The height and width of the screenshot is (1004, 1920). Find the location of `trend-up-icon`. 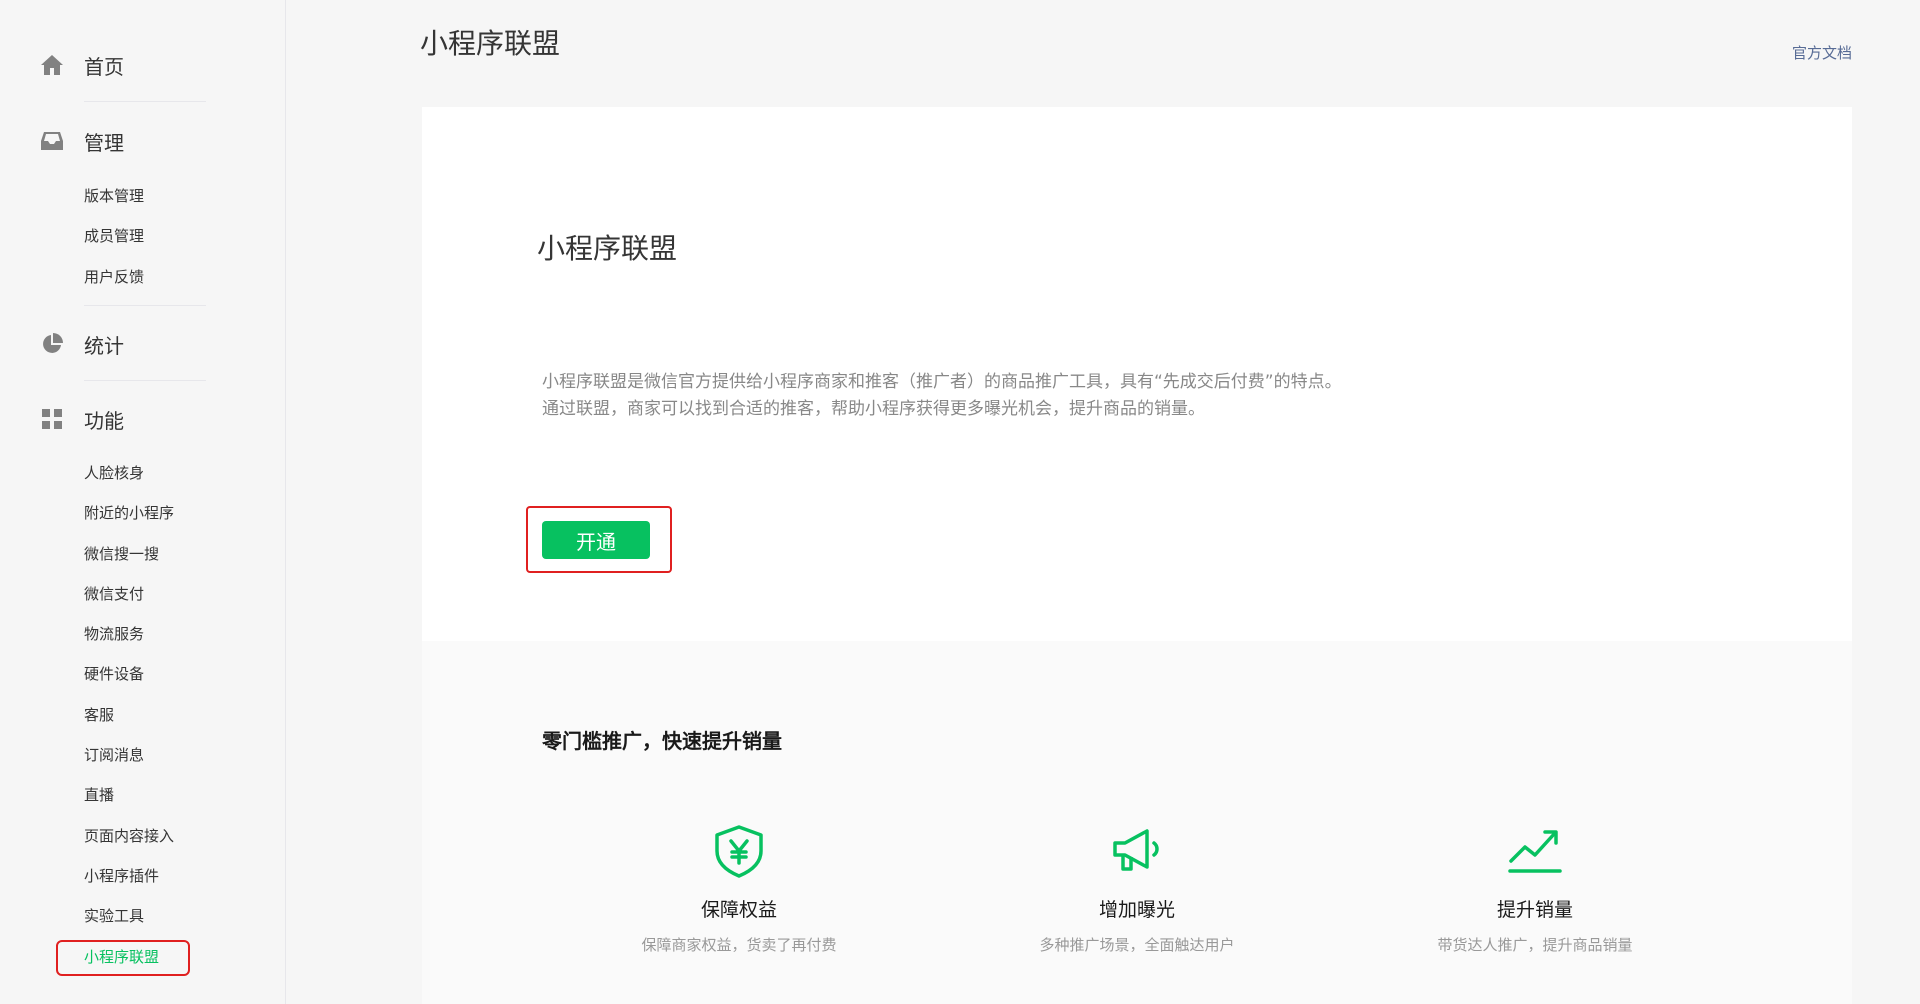

trend-up-icon is located at coordinates (1535, 851).